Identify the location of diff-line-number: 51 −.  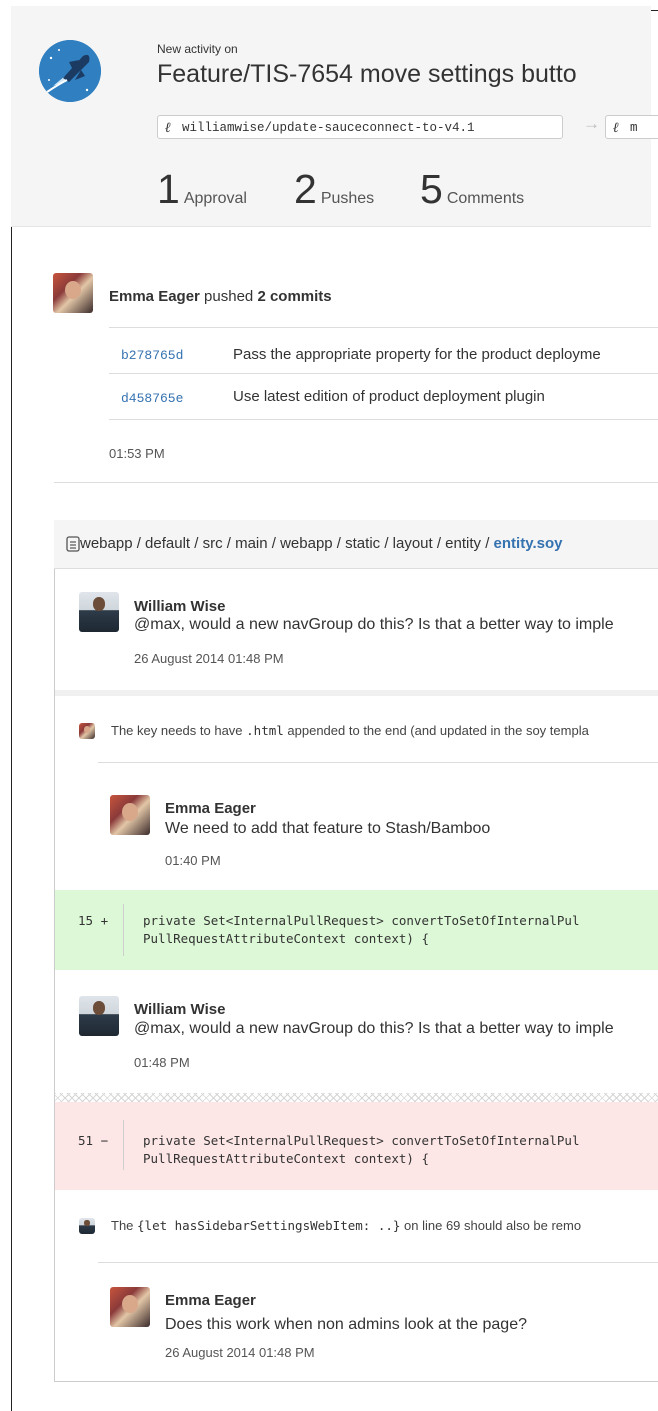
(93, 1140).